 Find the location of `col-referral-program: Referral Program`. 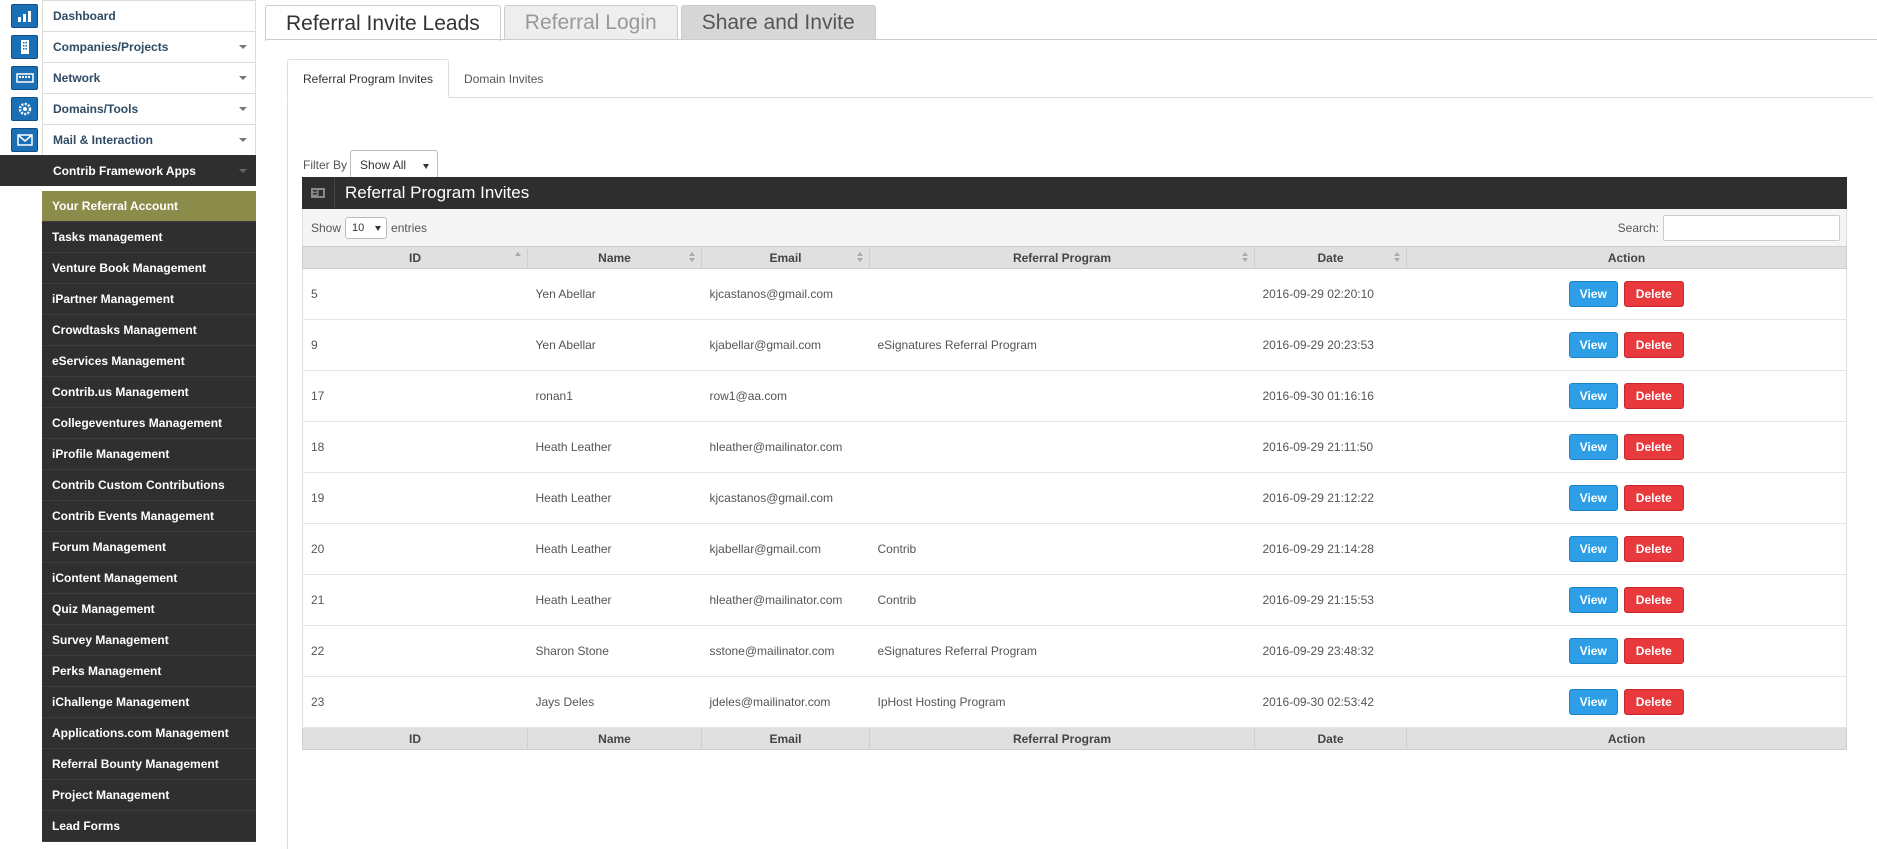

col-referral-program: Referral Program is located at coordinates (1062, 257).